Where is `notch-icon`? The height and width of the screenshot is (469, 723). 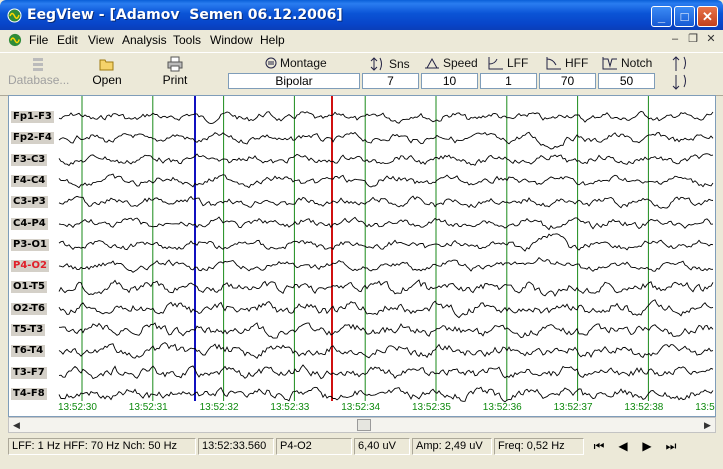
notch-icon is located at coordinates (609, 63).